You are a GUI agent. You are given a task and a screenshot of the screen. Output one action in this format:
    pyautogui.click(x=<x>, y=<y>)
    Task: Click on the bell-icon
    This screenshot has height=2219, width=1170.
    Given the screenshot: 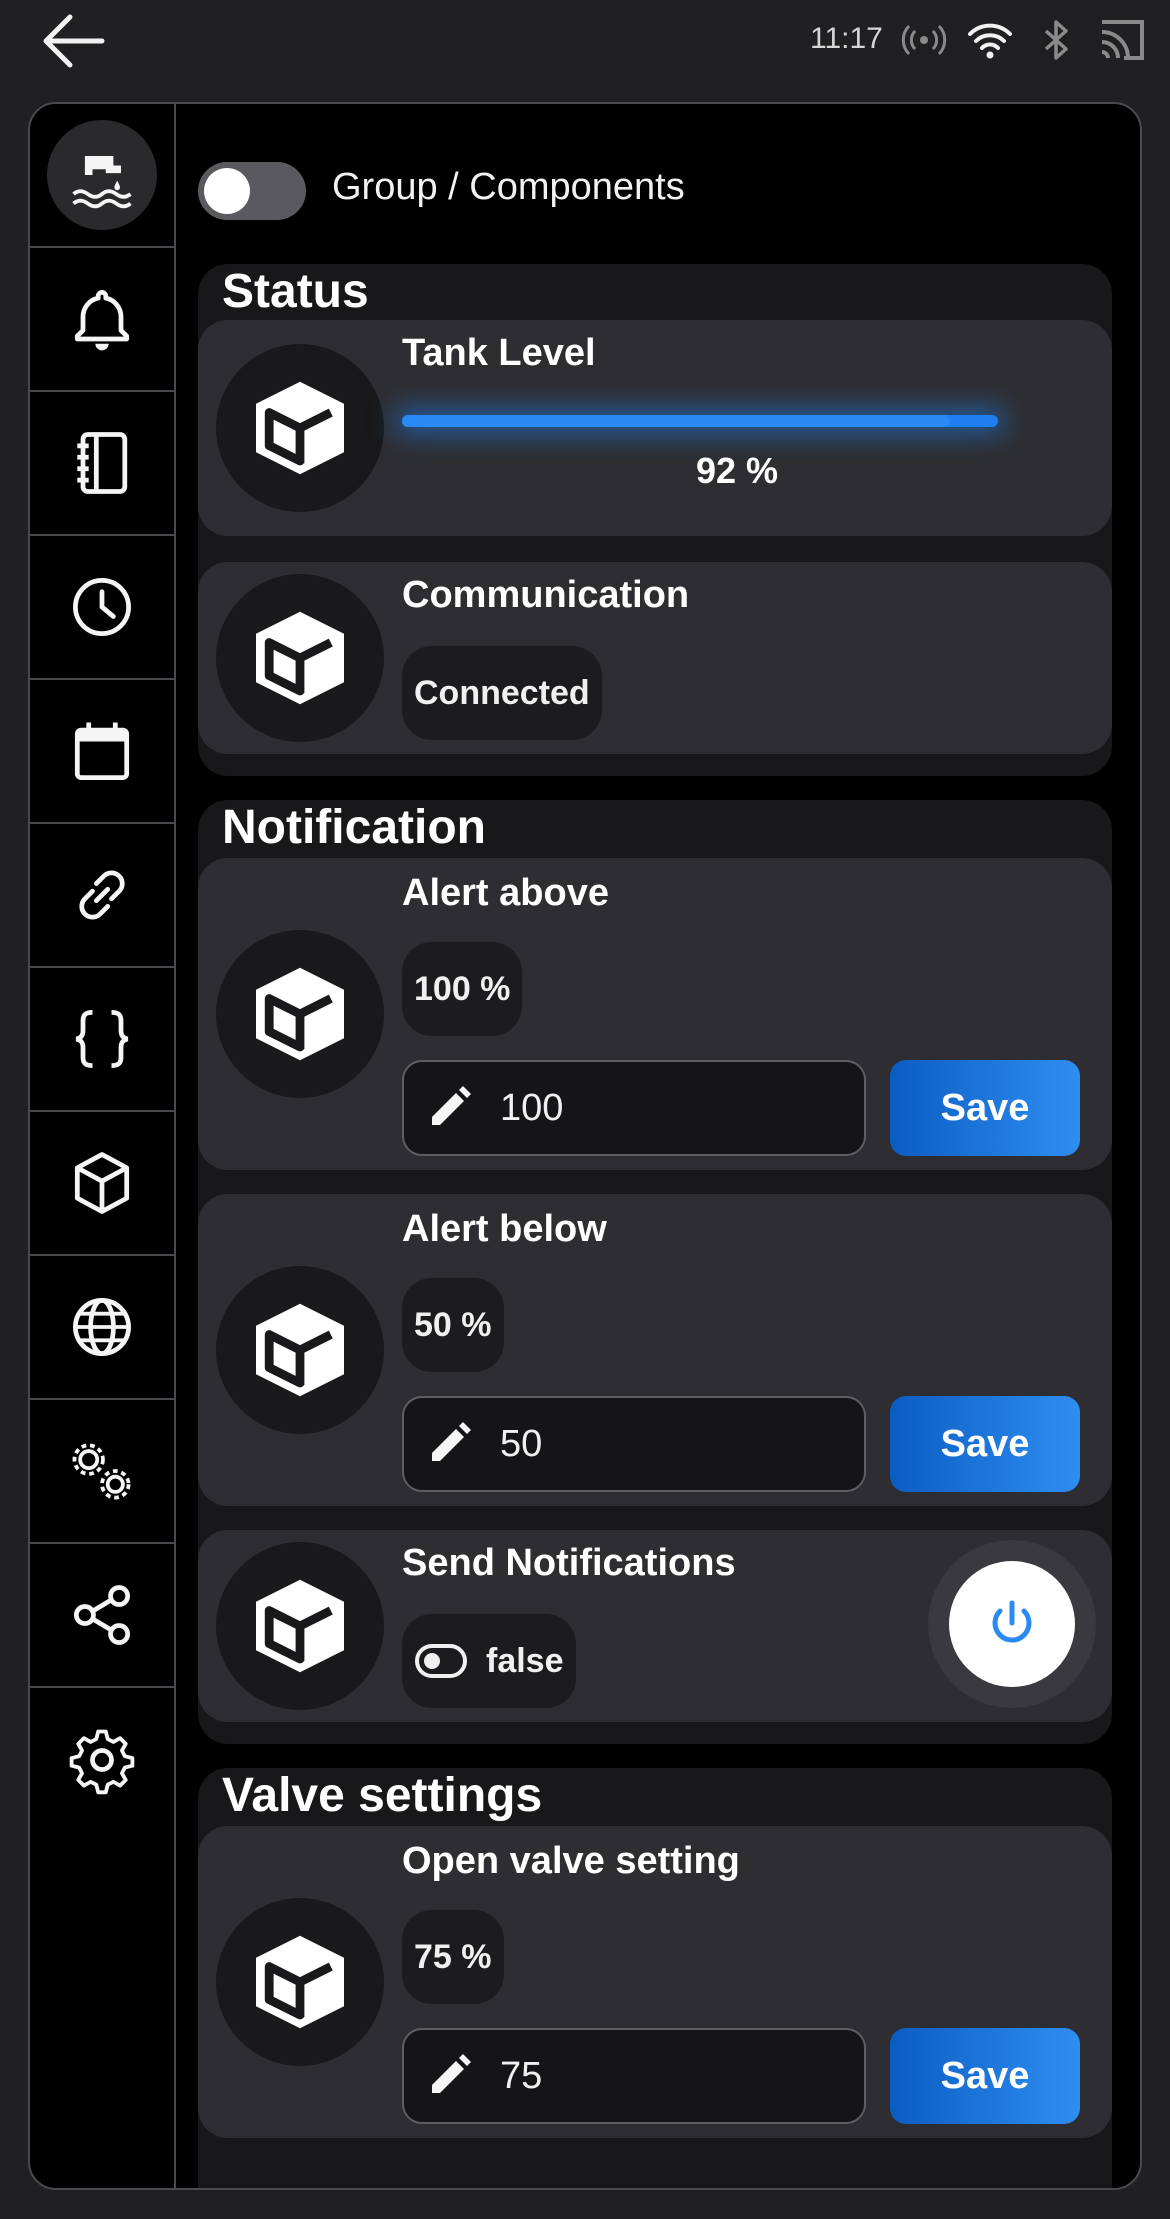 What is the action you would take?
    pyautogui.click(x=102, y=320)
    